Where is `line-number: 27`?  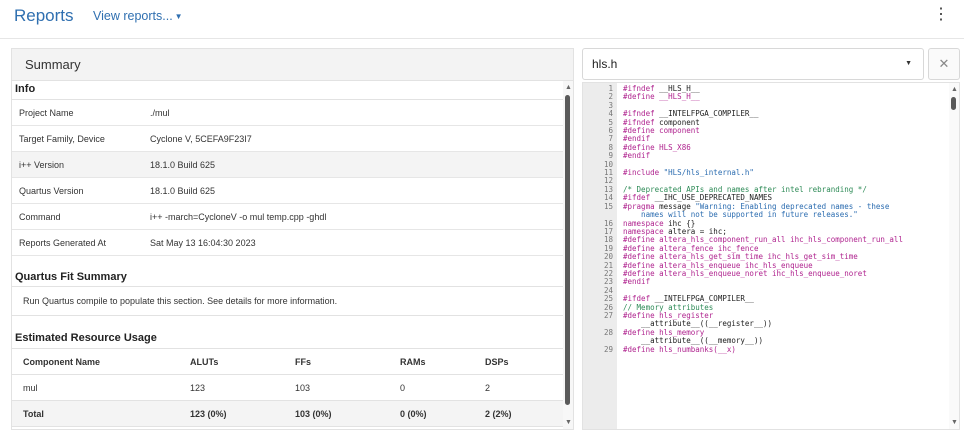
line-number: 27 is located at coordinates (608, 315).